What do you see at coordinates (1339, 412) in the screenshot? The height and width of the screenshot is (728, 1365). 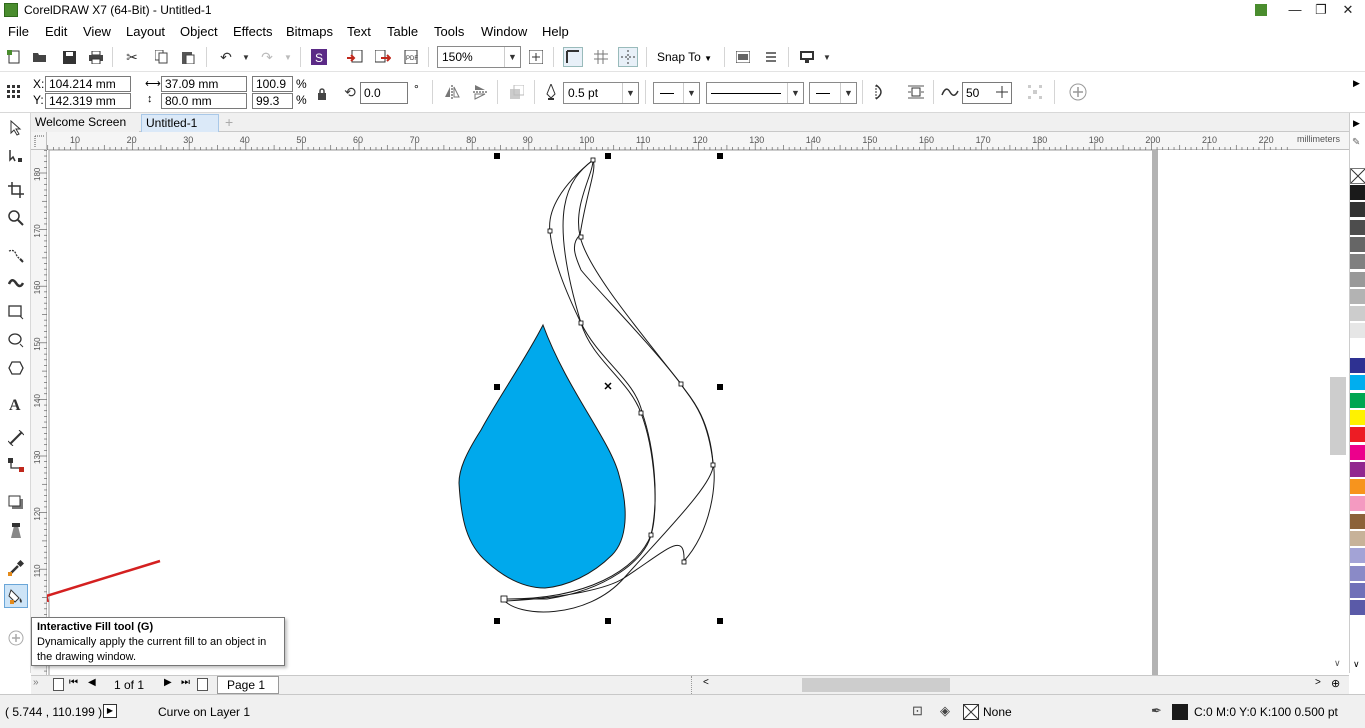 I see `vertical-scrollbar: ∨` at bounding box center [1339, 412].